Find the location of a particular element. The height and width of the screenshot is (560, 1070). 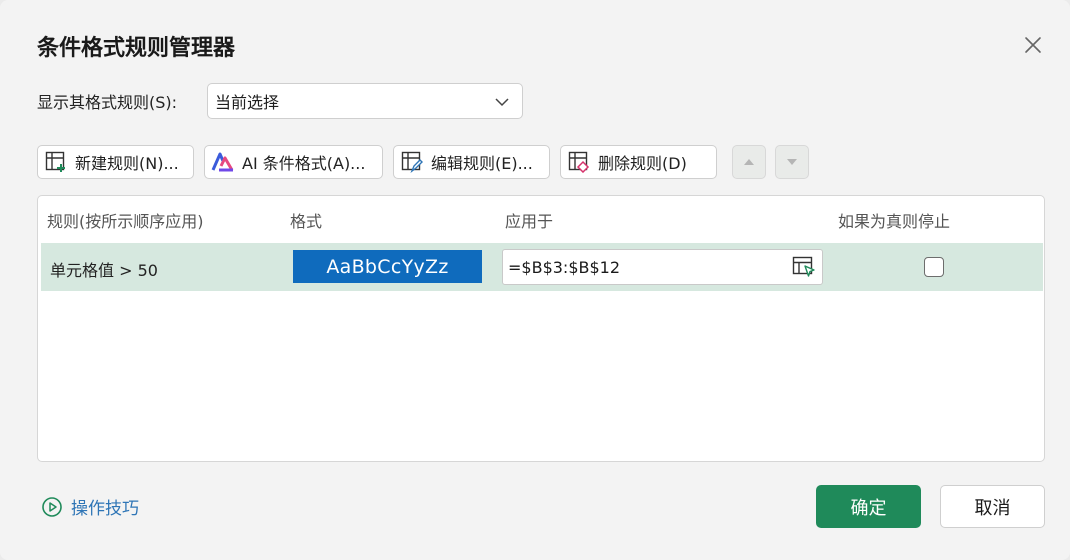

range-select-button is located at coordinates (804, 269).